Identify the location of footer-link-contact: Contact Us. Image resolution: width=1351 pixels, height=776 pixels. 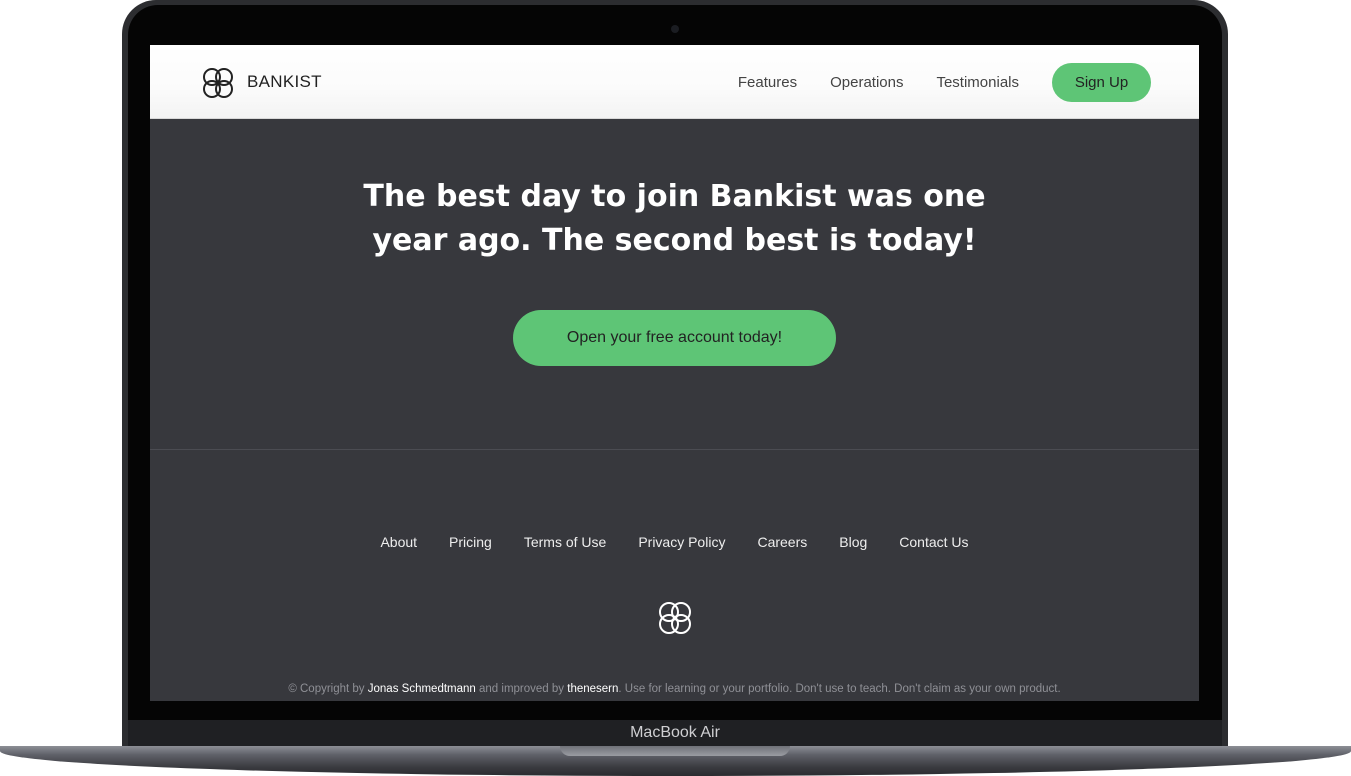
(933, 542).